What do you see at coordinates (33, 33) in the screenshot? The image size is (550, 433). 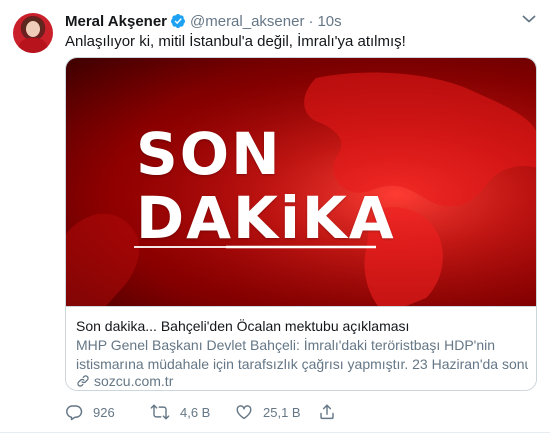 I see `avatar` at bounding box center [33, 33].